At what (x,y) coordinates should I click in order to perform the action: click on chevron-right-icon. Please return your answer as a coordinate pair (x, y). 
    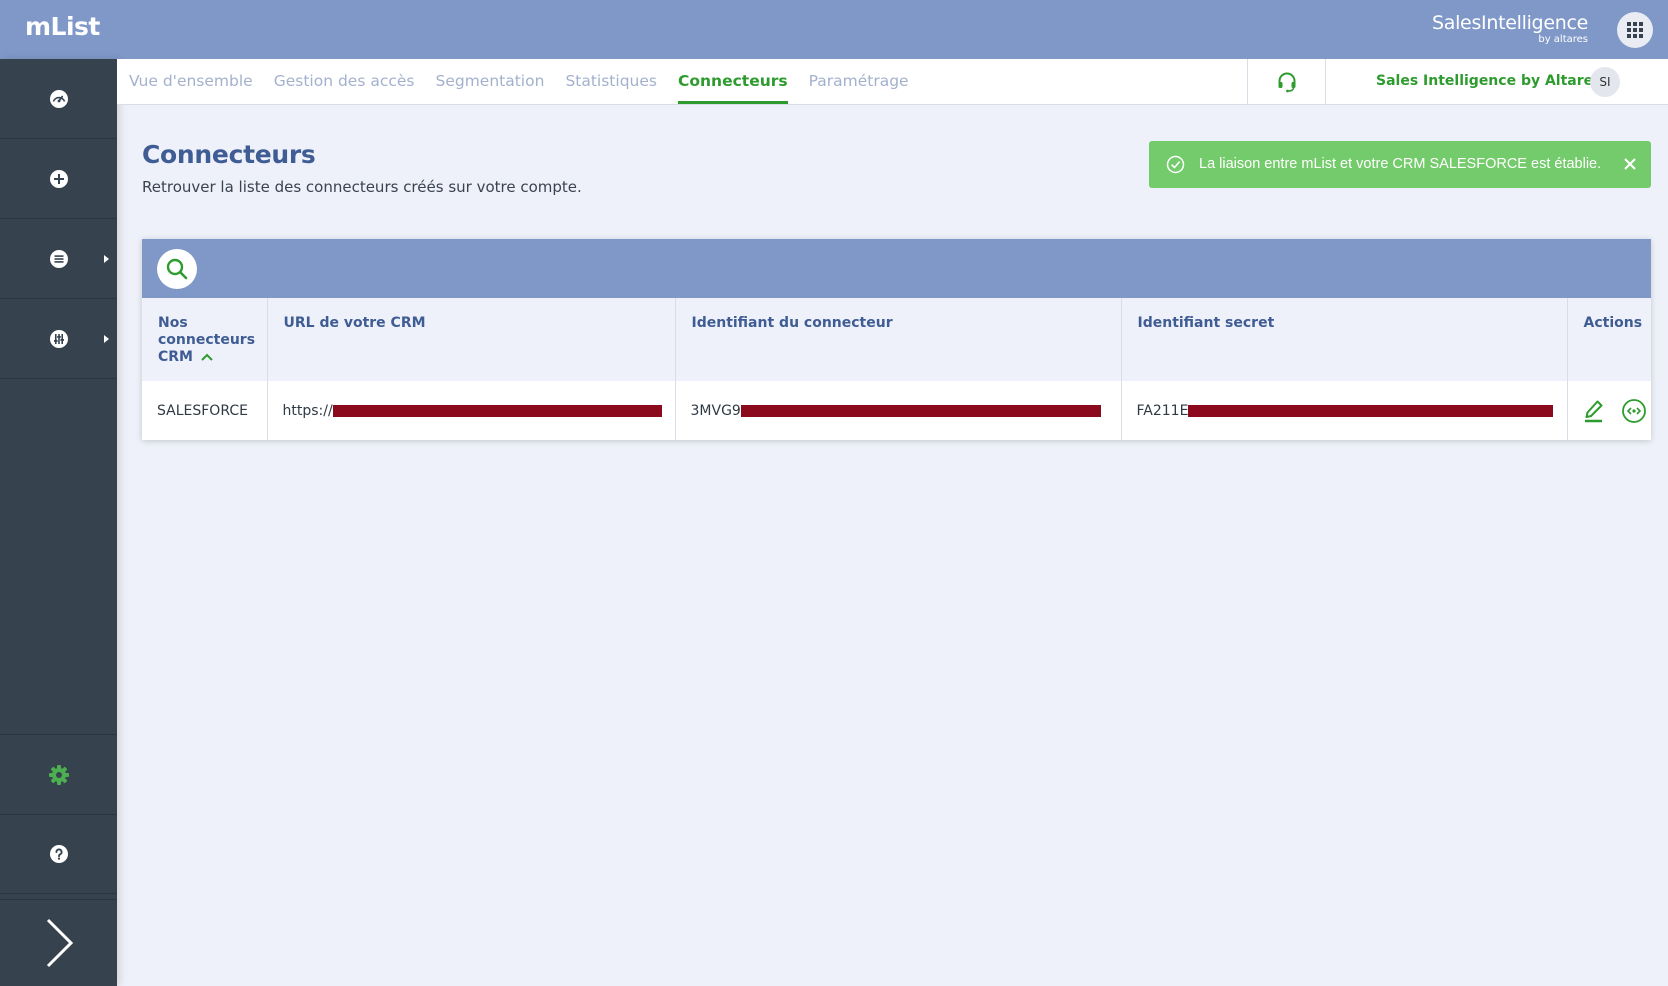
    Looking at the image, I should click on (59, 943).